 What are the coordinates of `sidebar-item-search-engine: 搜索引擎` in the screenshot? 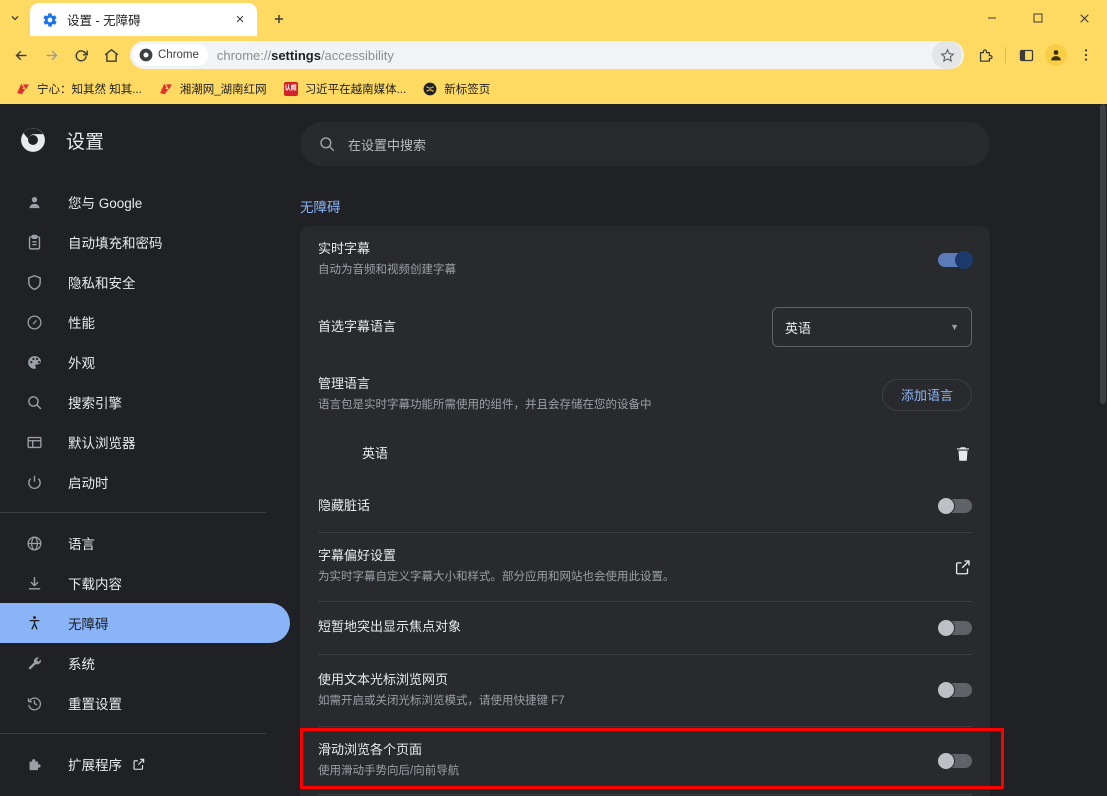 It's located at (145, 402).